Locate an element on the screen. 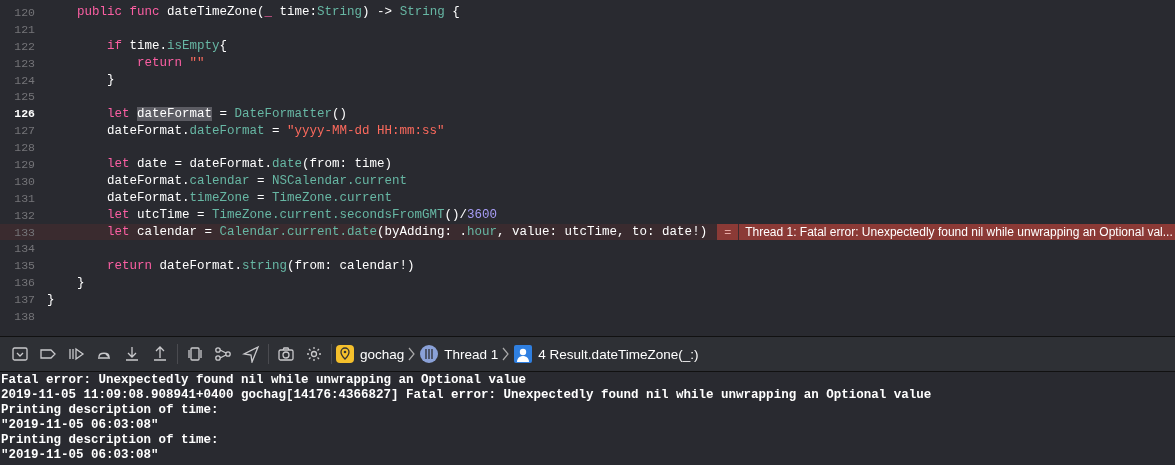 This screenshot has height=465, width=1175. line-number: 123 is located at coordinates (24, 63).